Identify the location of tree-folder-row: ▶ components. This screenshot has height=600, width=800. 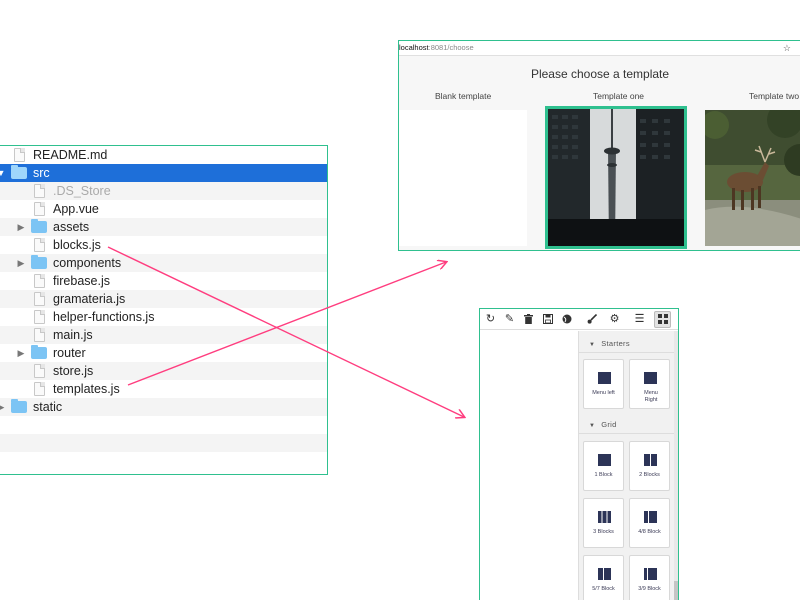
(163, 263).